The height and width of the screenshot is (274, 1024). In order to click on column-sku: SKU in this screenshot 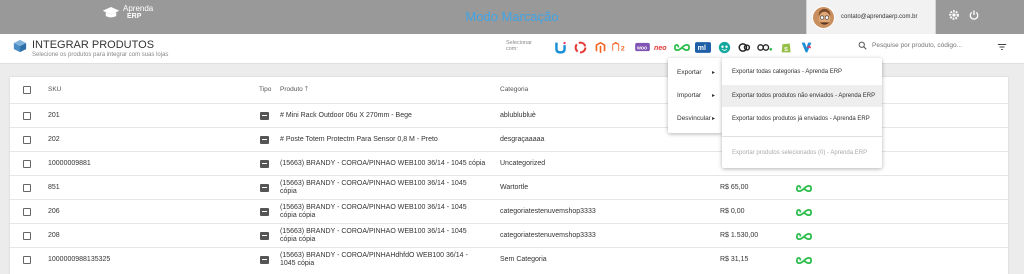, I will do `click(54, 90)`.